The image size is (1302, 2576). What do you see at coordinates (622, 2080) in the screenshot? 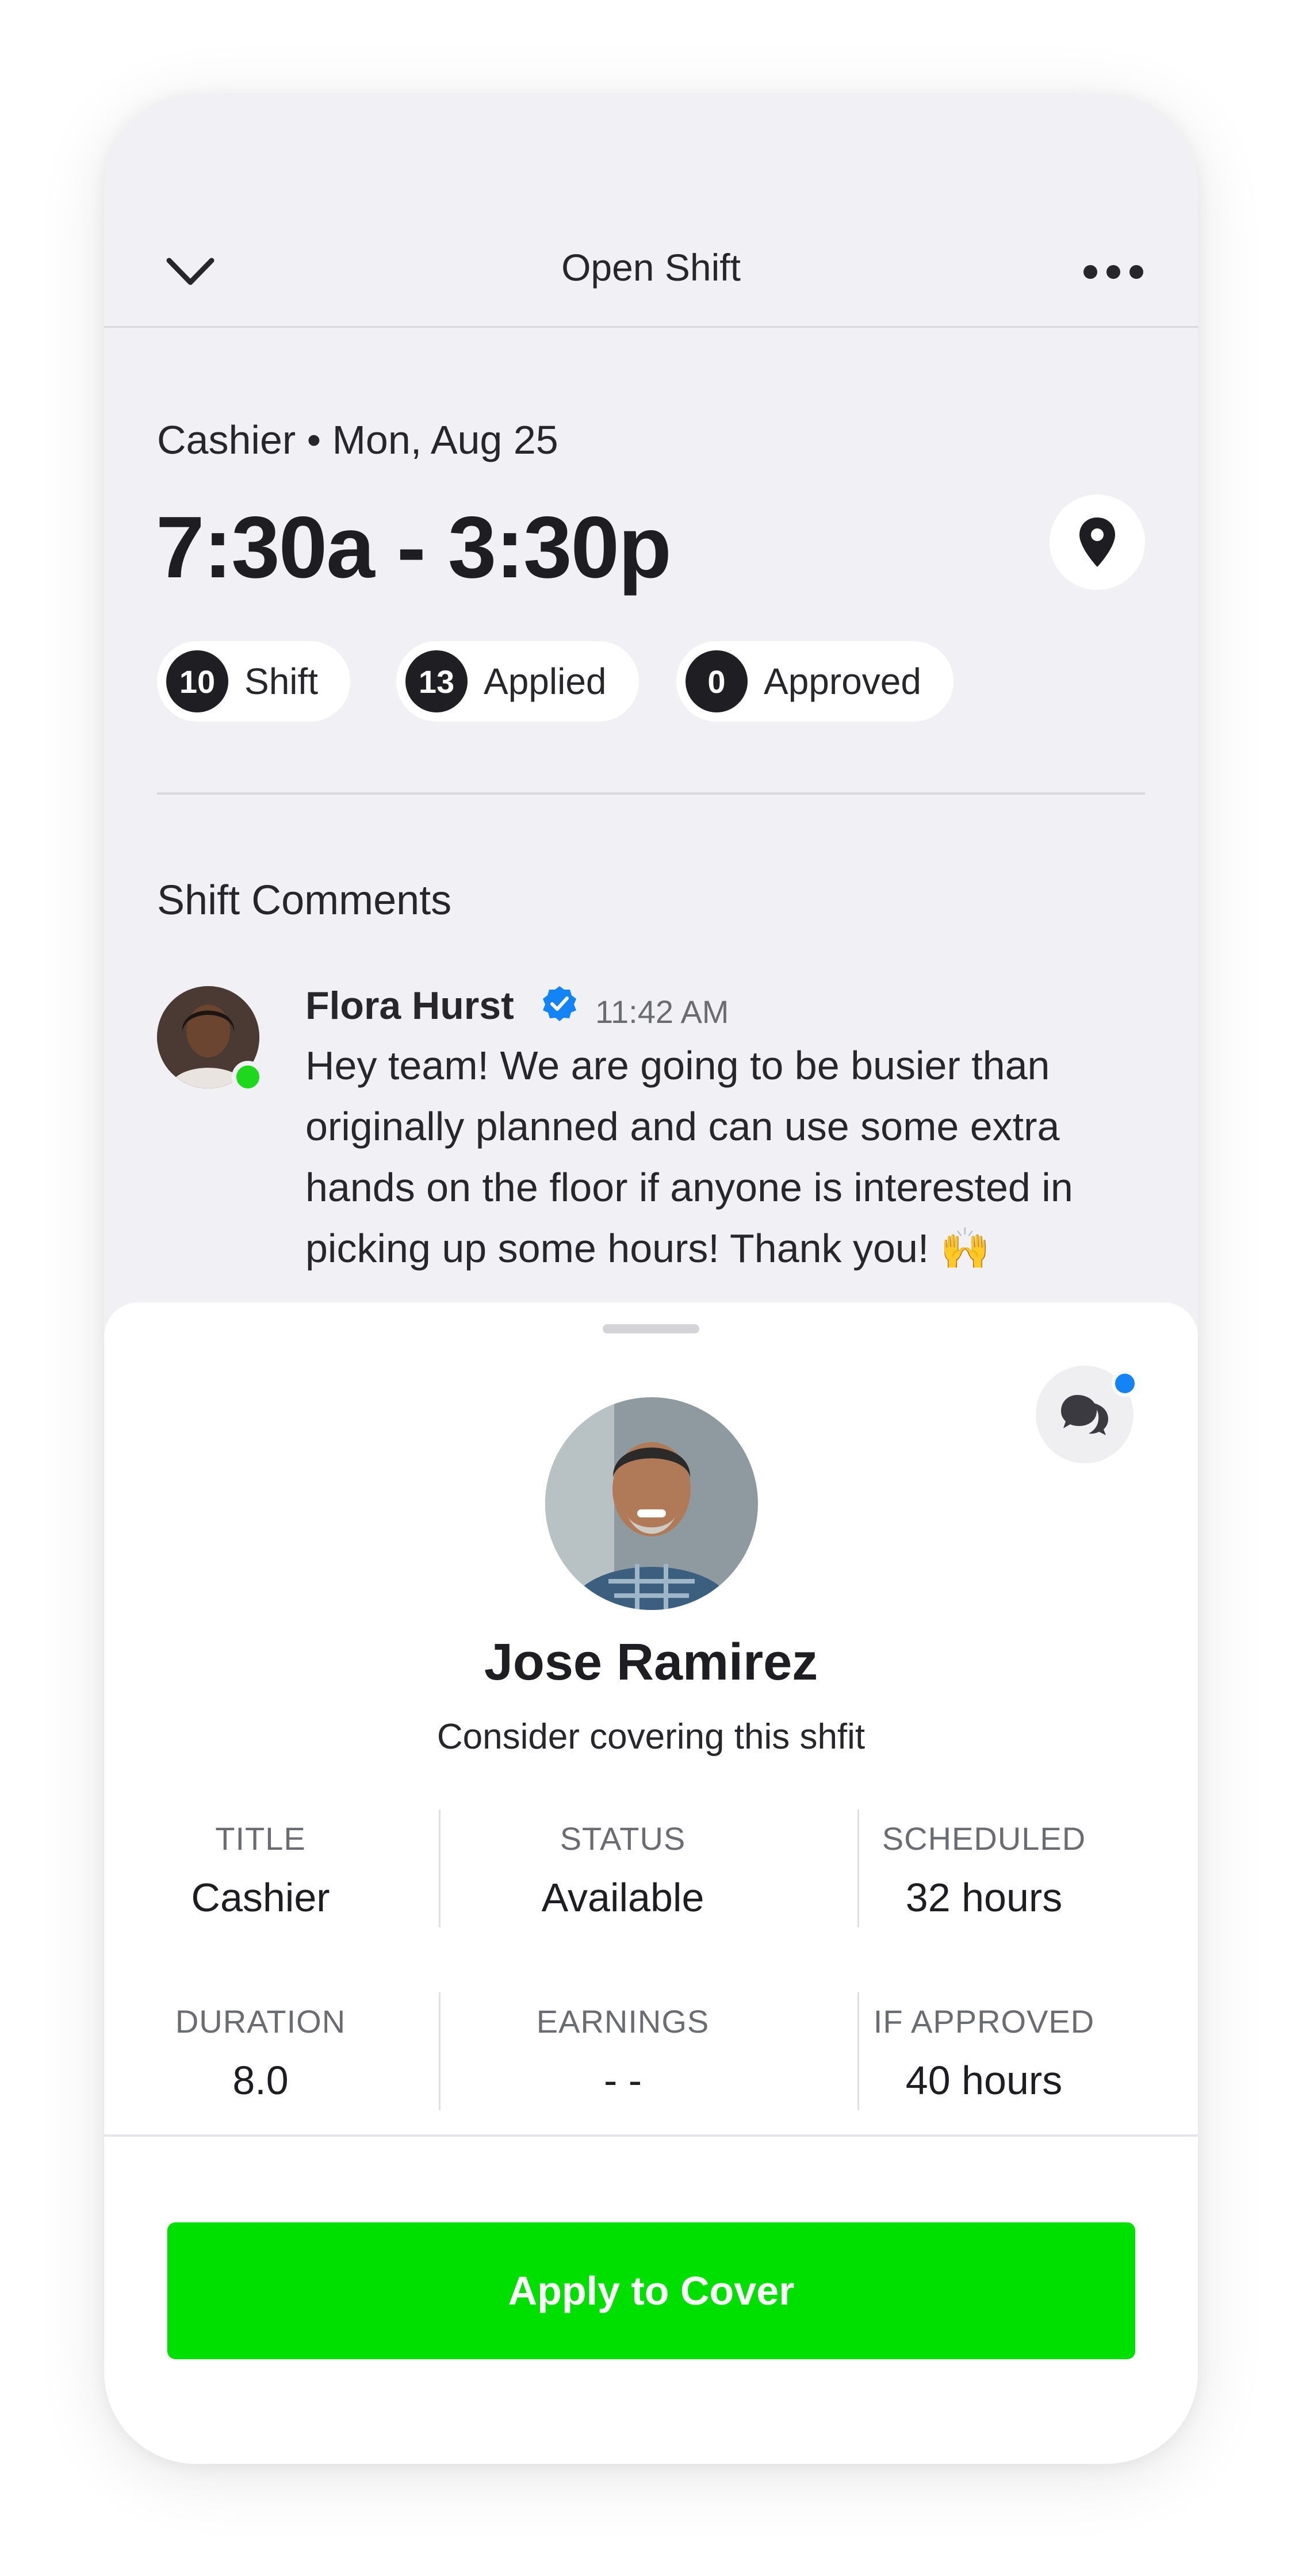
I see `stat-value: - -` at bounding box center [622, 2080].